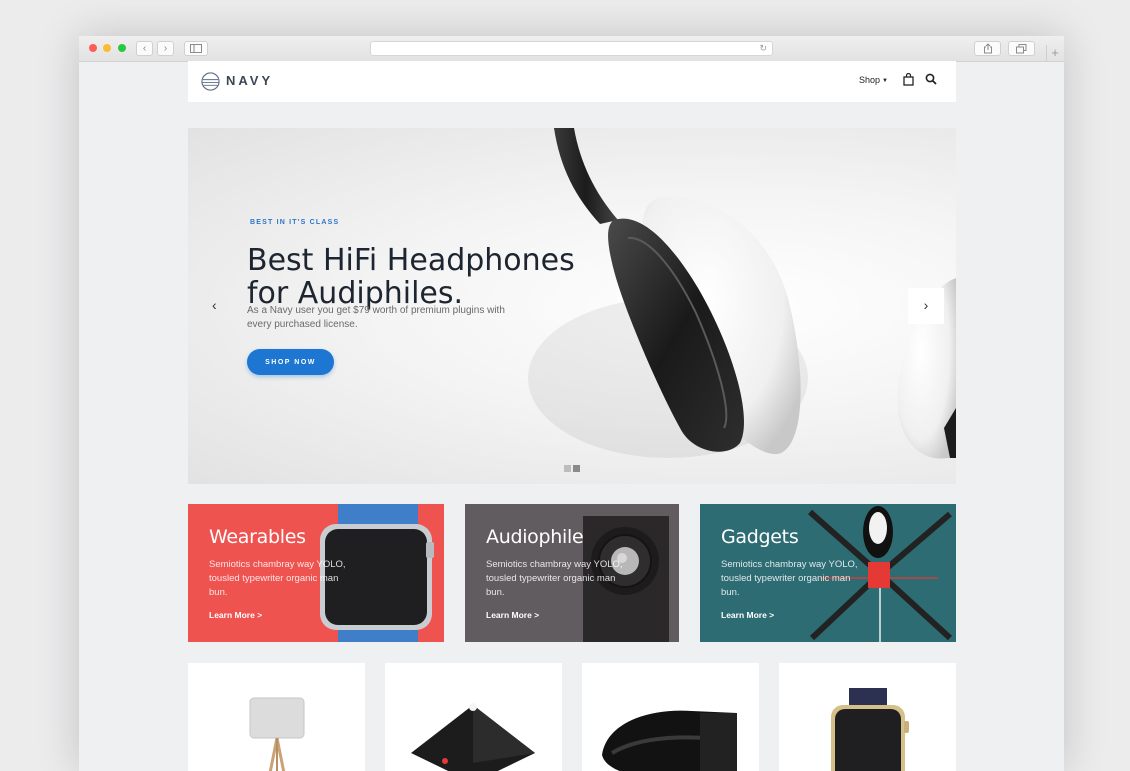 The height and width of the screenshot is (771, 1130). I want to click on promo-title: Audiophile, so click(535, 537).